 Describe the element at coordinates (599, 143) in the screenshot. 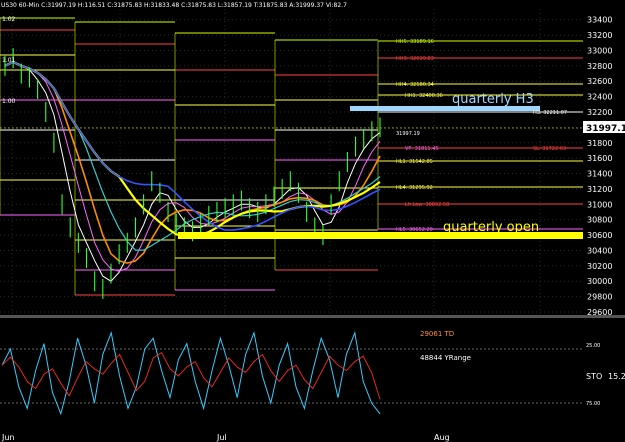

I see `y-tick-8: 31800` at that location.